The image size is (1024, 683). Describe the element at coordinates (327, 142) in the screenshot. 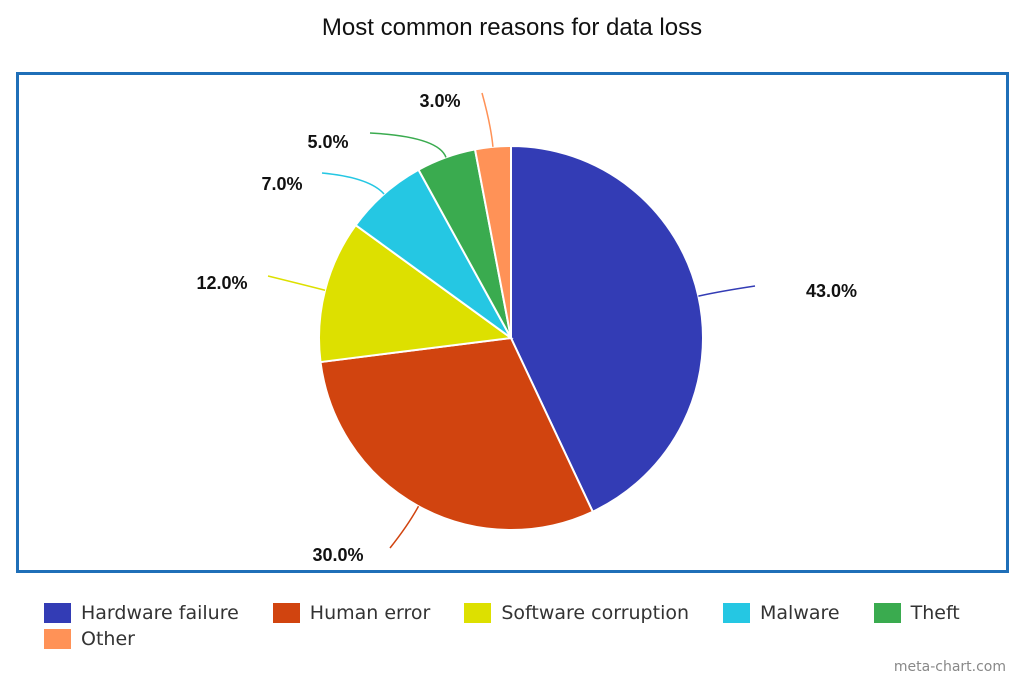

I see `data-label-theft: 5.0%` at that location.